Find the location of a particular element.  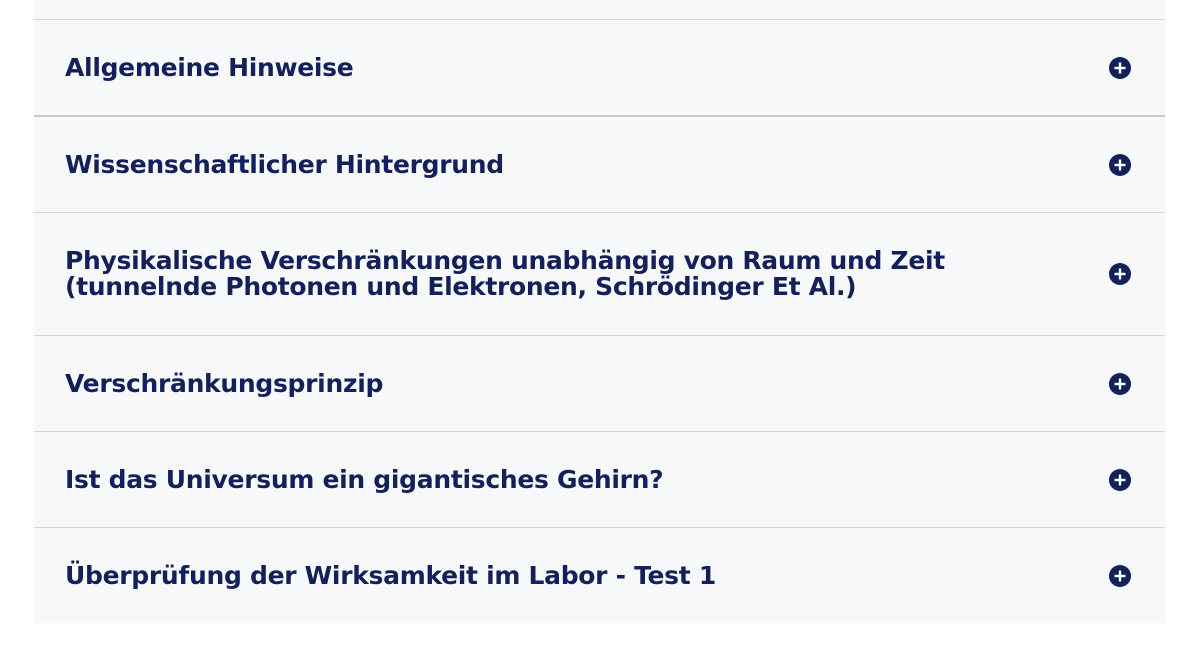

accordion-item-verschraenkungsprinzip: Verschränkungsprinzip is located at coordinates (599, 384).